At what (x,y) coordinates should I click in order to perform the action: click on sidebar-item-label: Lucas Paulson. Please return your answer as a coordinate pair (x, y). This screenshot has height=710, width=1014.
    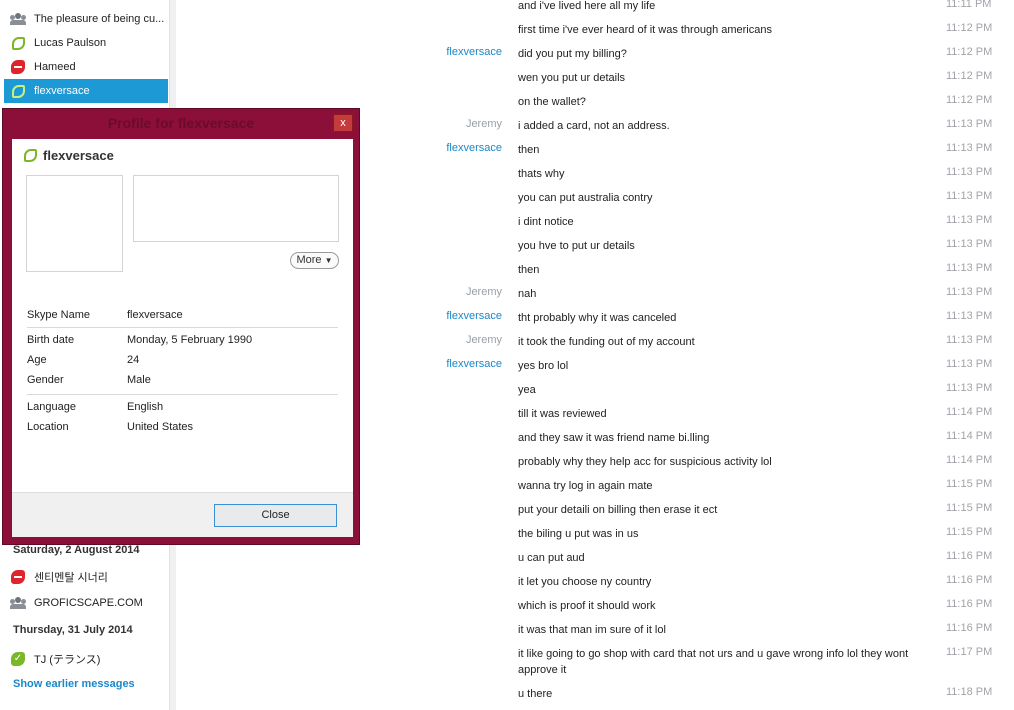
    Looking at the image, I should click on (70, 43).